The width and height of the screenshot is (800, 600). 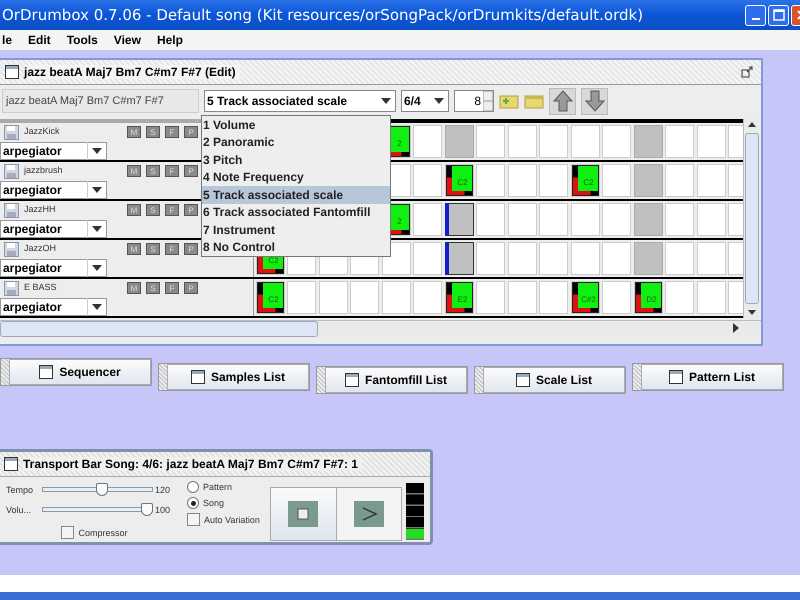 What do you see at coordinates (648, 297) in the screenshot?
I see `note-block: D2` at bounding box center [648, 297].